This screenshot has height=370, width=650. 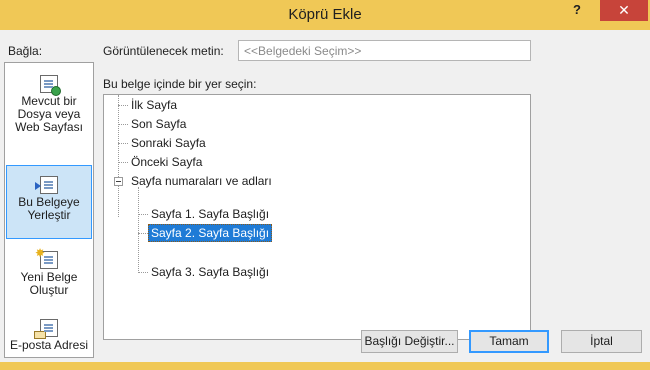 I want to click on display-text-label: Görüntülenecek metin:, so click(x=163, y=51).